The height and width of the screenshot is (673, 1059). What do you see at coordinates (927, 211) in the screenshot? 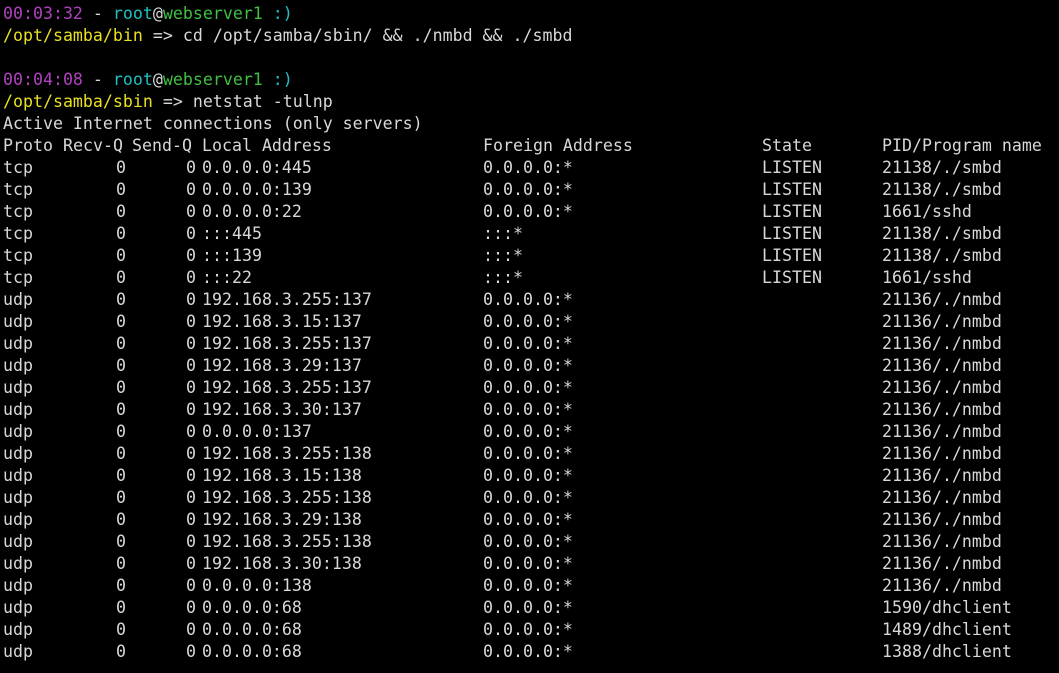
I see `cell-pid-program: 1661/sshd` at bounding box center [927, 211].